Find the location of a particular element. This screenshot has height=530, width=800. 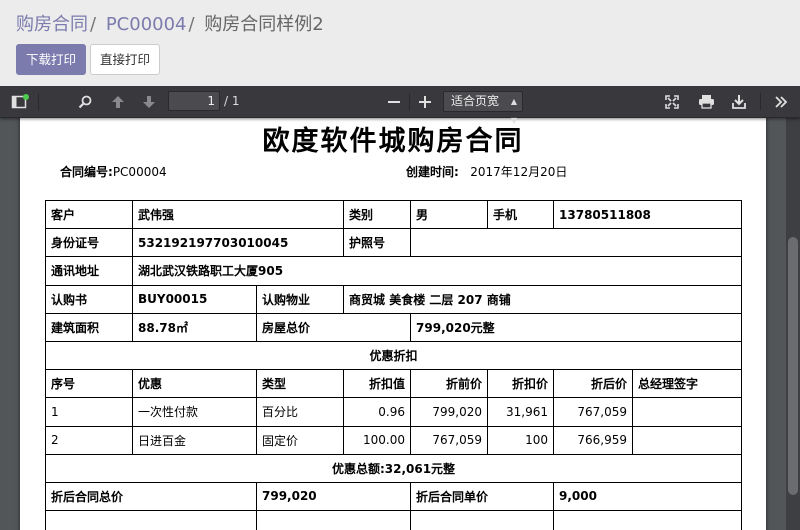

table-row: 折后合同总价 799,020 折后合同单价 9,000 is located at coordinates (394, 496).